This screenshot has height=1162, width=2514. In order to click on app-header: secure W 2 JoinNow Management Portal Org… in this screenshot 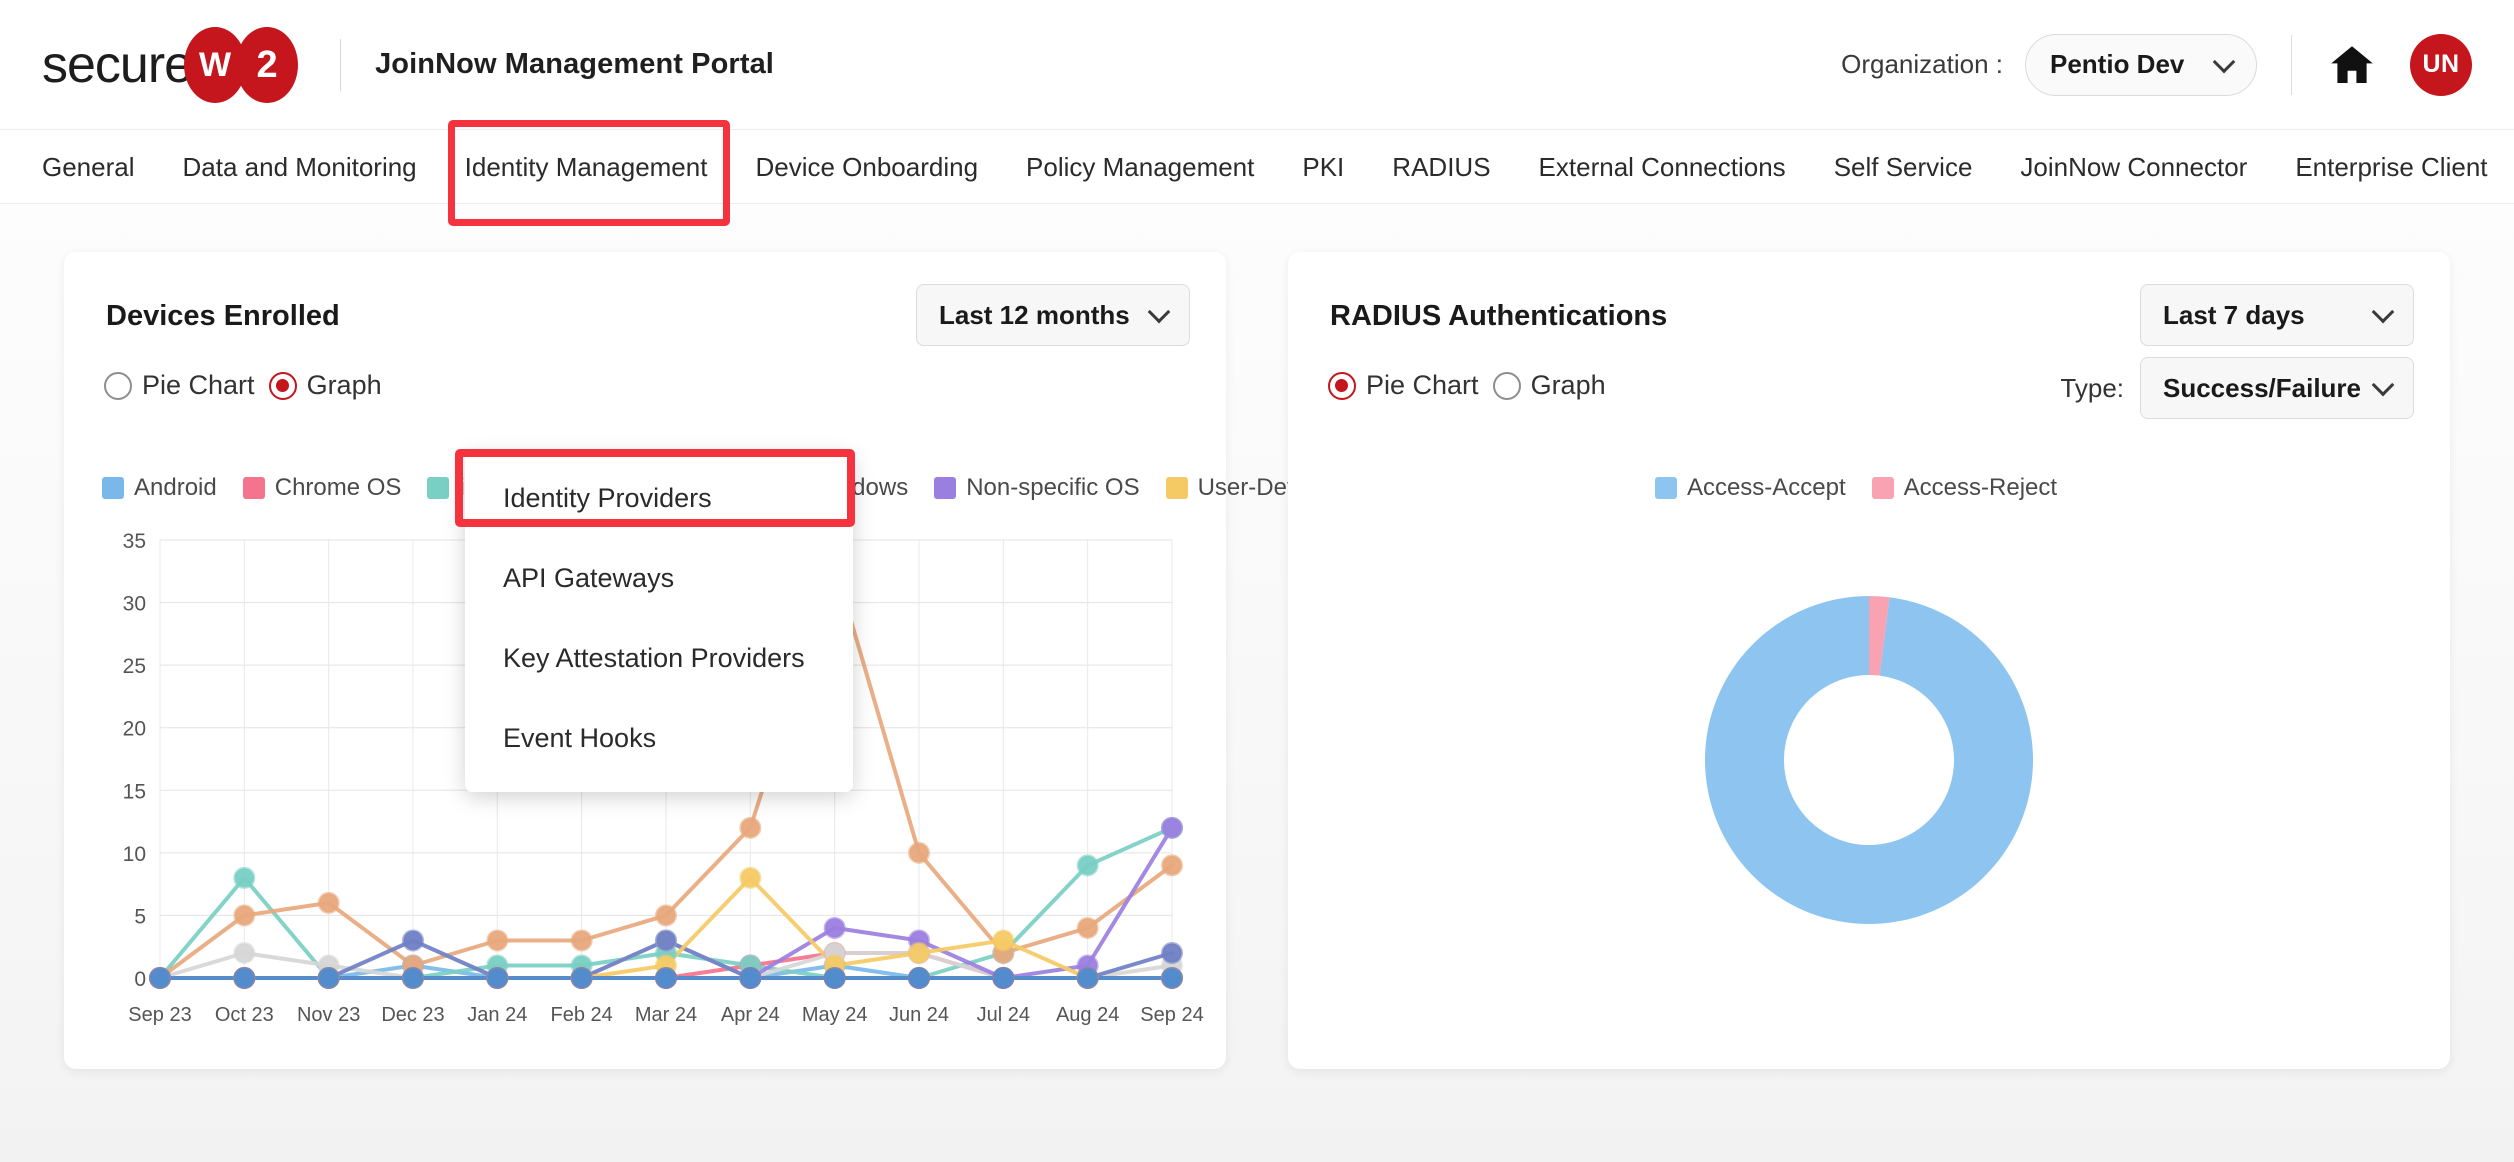, I will do `click(1257, 65)`.